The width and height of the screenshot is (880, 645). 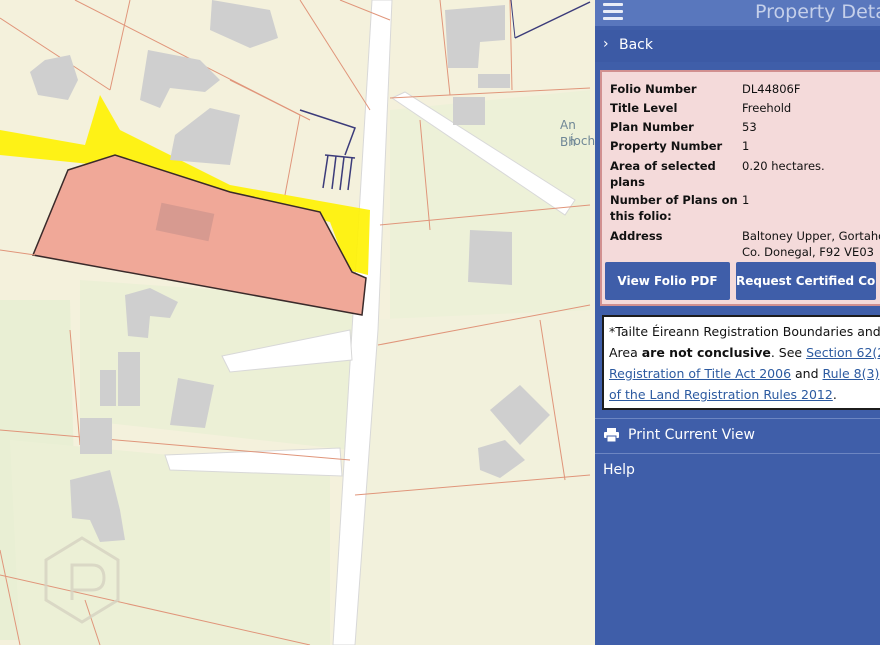 What do you see at coordinates (691, 435) in the screenshot?
I see `print-label: Print Current View` at bounding box center [691, 435].